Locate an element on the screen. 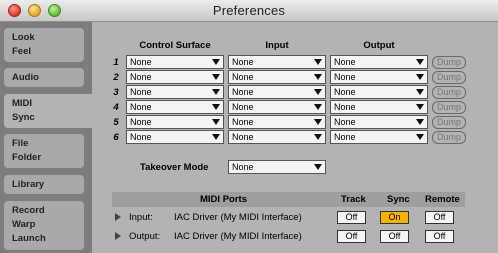 The height and width of the screenshot is (253, 498). sidebar-tab-label: Launch is located at coordinates (29, 238).